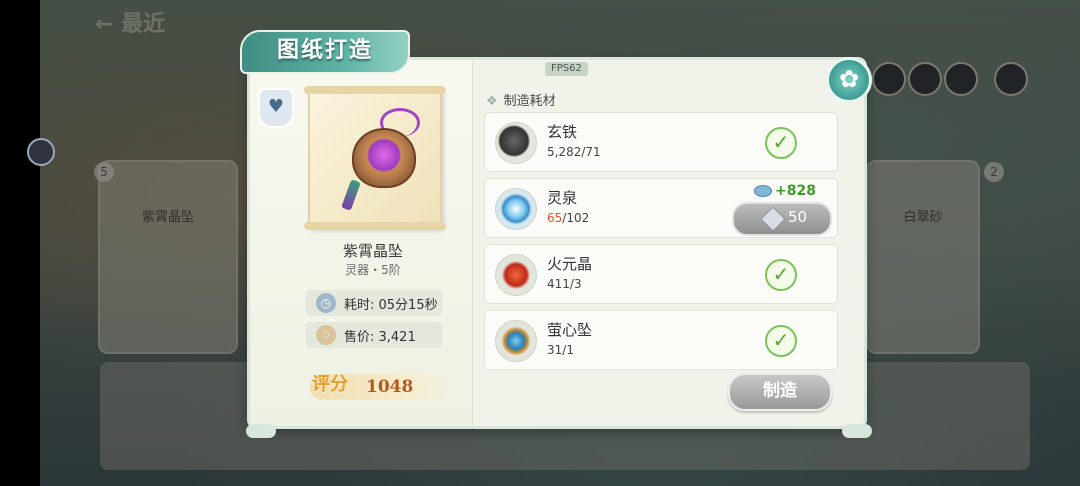 The image size is (1080, 486). I want to click on fps-counter: FPS62, so click(566, 69).